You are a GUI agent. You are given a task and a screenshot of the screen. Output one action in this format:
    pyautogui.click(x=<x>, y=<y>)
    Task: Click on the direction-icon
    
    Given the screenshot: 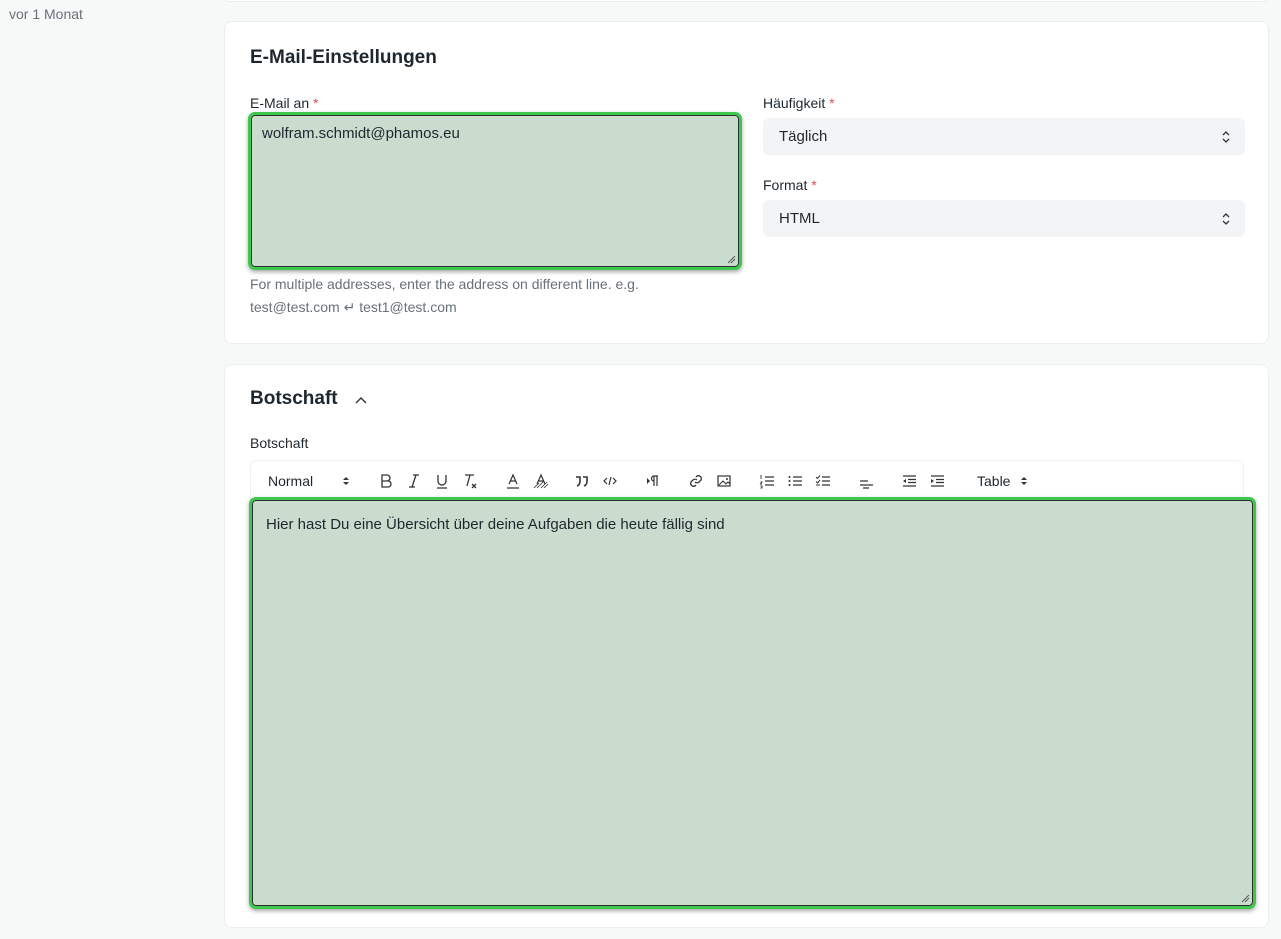 What is the action you would take?
    pyautogui.click(x=653, y=481)
    